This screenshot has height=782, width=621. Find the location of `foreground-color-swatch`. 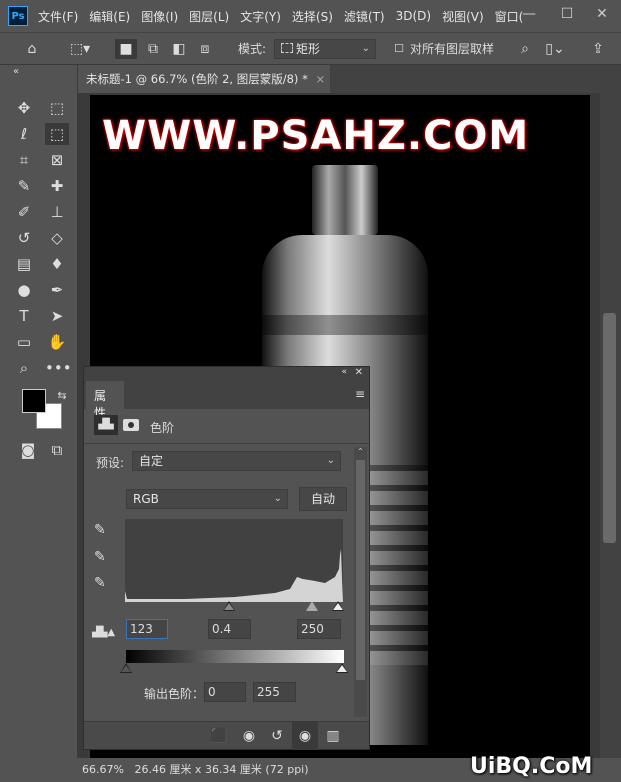

foreground-color-swatch is located at coordinates (34, 401).